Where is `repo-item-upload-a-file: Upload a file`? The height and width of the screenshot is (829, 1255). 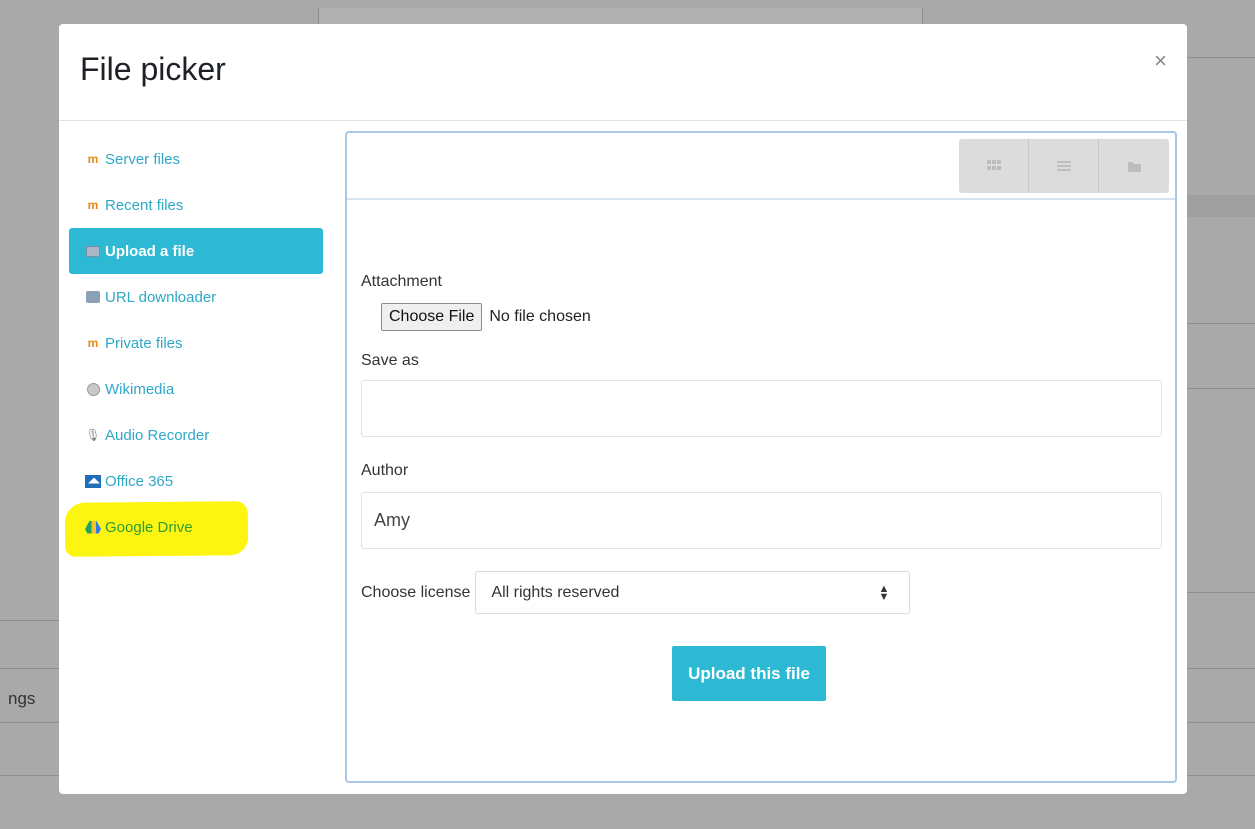 repo-item-upload-a-file: Upload a file is located at coordinates (196, 251).